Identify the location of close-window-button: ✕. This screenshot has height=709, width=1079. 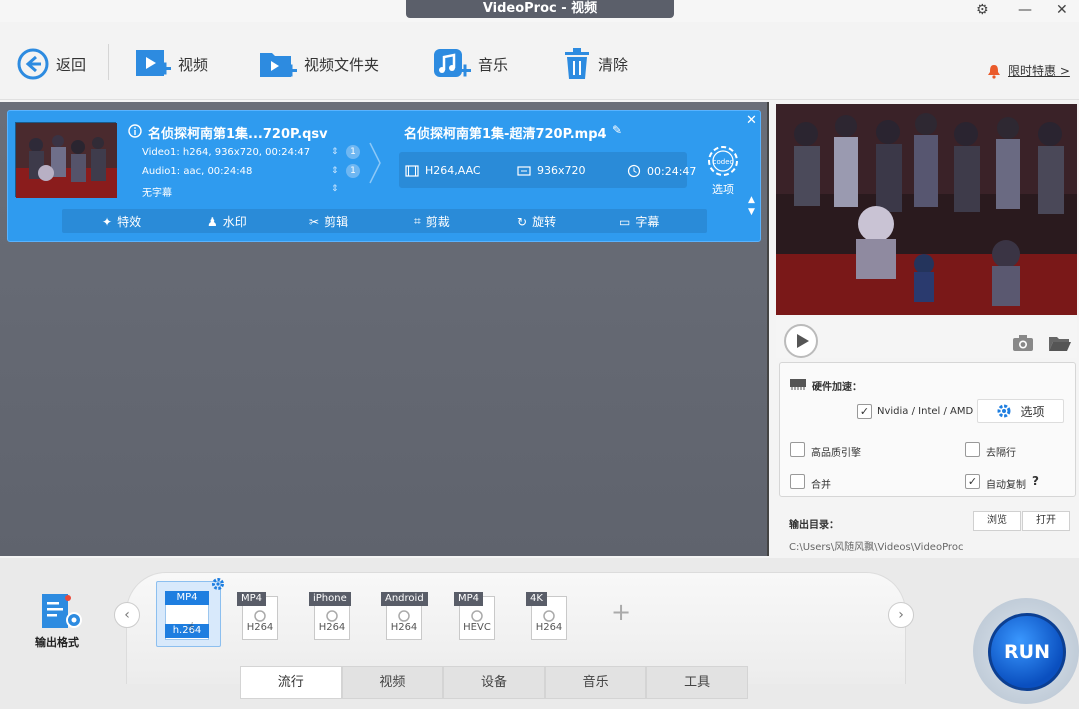
(1062, 10).